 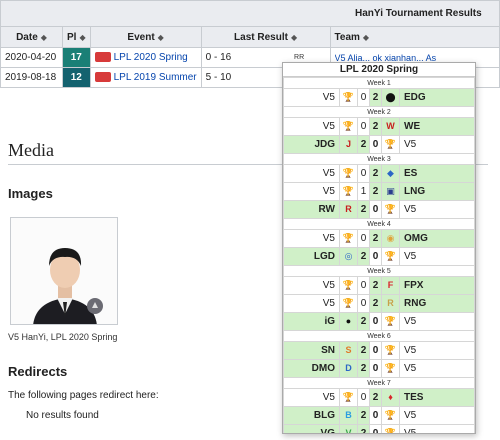 What do you see at coordinates (379, 238) in the screenshot?
I see `match-row: V5 🏆 0 2 ◉ OMG` at bounding box center [379, 238].